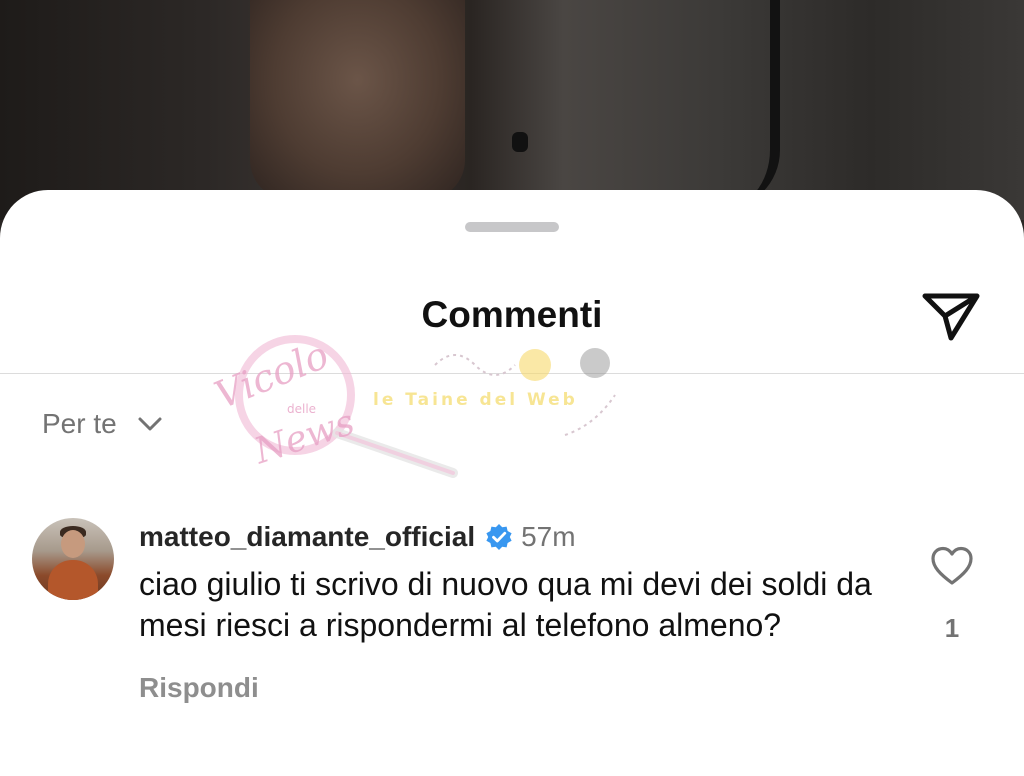 Image resolution: width=1024 pixels, height=776 pixels. What do you see at coordinates (548, 536) in the screenshot?
I see `comment-timestamp: 57m` at bounding box center [548, 536].